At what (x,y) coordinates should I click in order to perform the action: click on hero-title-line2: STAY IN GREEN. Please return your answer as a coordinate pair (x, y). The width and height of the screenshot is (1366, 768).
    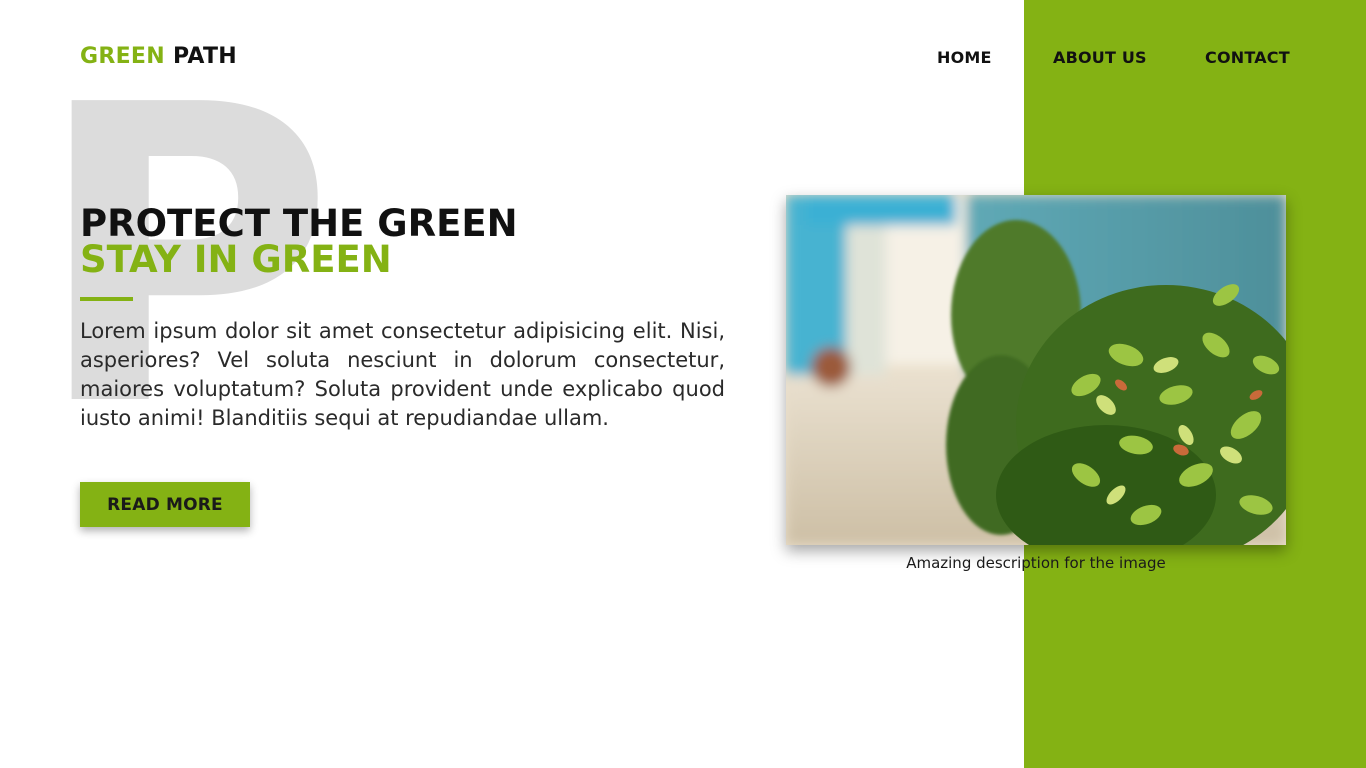
    Looking at the image, I should click on (236, 259).